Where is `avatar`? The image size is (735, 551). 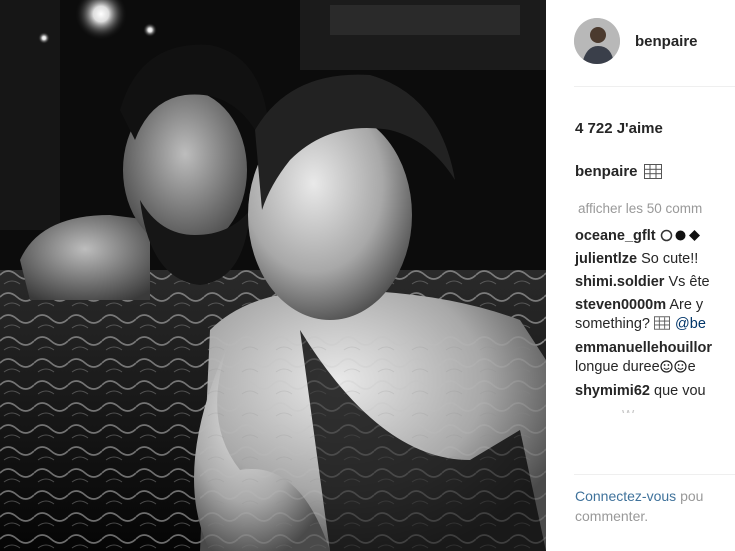
avatar is located at coordinates (597, 41).